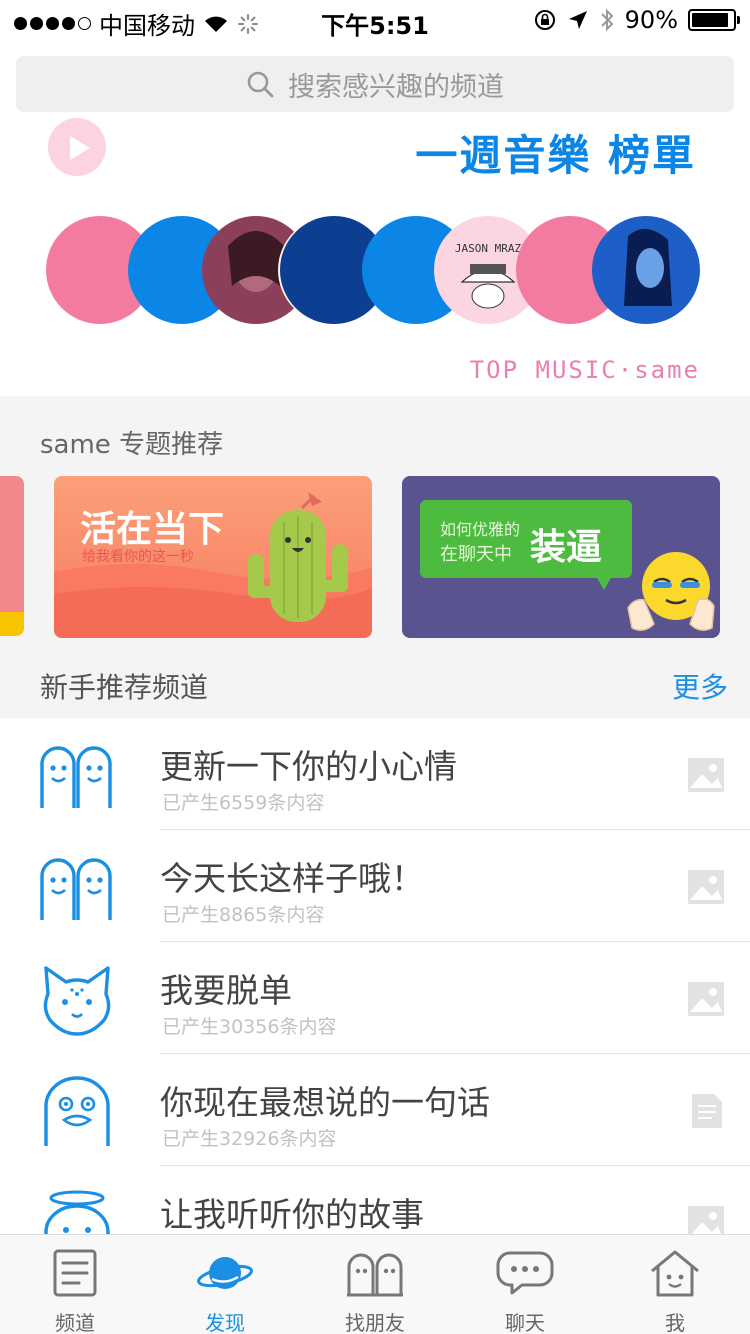  Describe the element at coordinates (249, 1027) in the screenshot. I see `channel-count: 已产生30356条内容` at that location.